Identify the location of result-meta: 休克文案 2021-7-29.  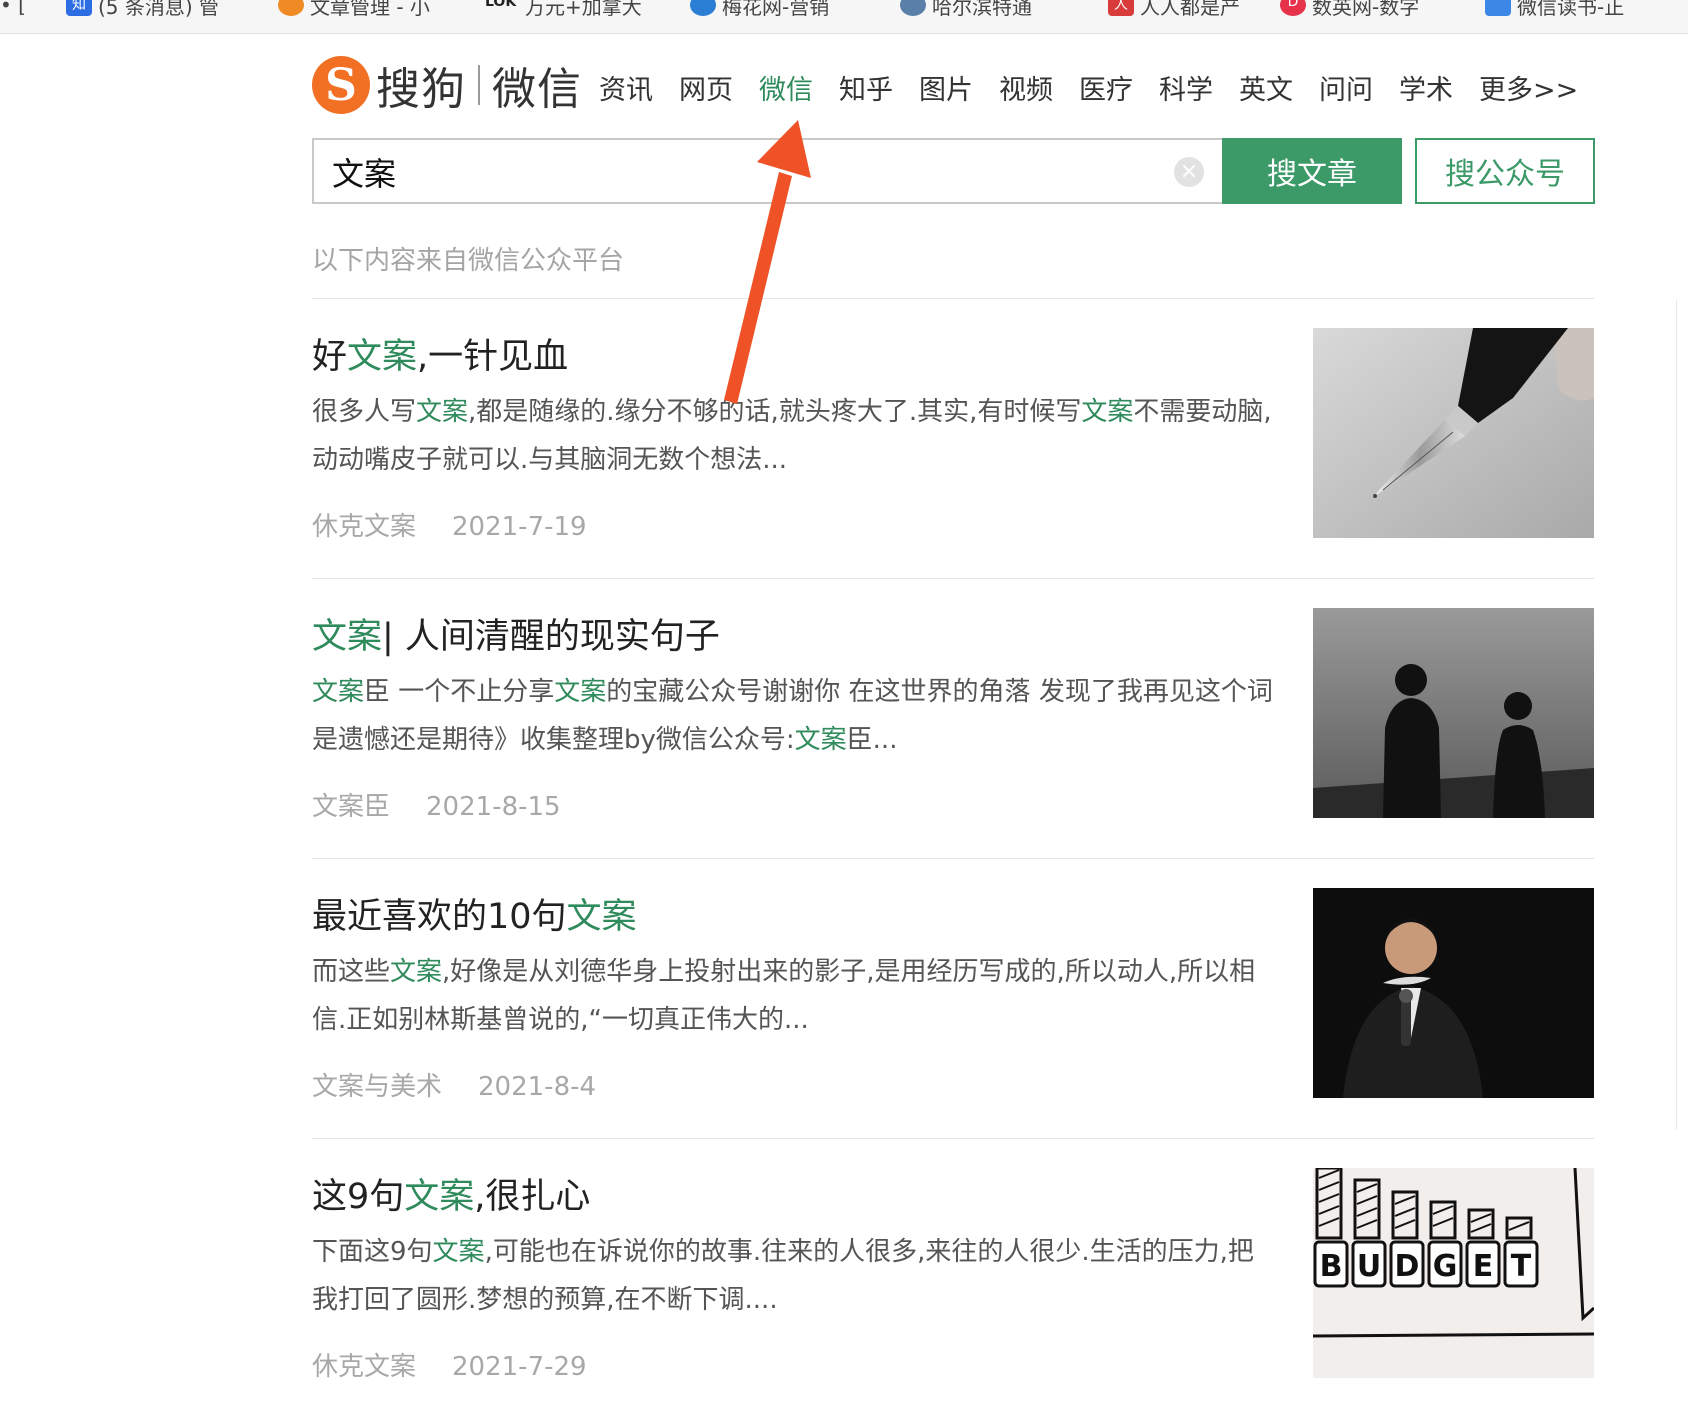
(449, 1364).